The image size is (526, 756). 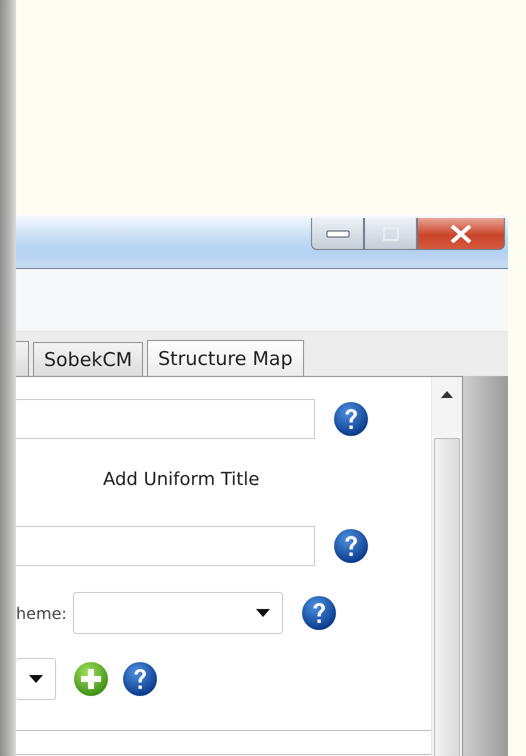 What do you see at coordinates (225, 358) in the screenshot?
I see `tab: Structure Map` at bounding box center [225, 358].